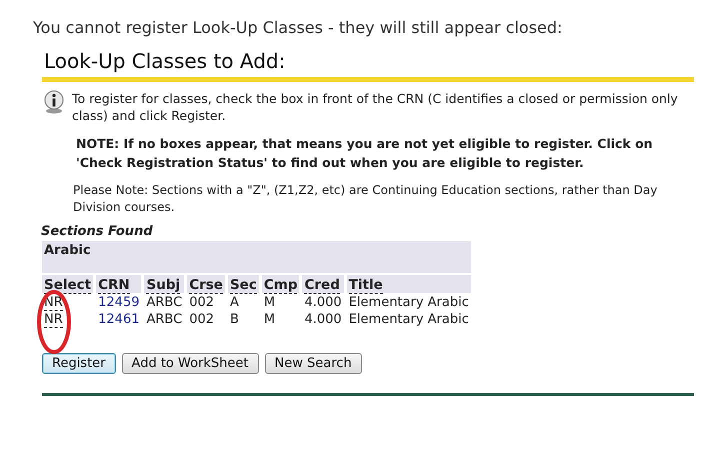 This screenshot has height=457, width=719. What do you see at coordinates (119, 319) in the screenshot?
I see `crn-link: 12461` at bounding box center [119, 319].